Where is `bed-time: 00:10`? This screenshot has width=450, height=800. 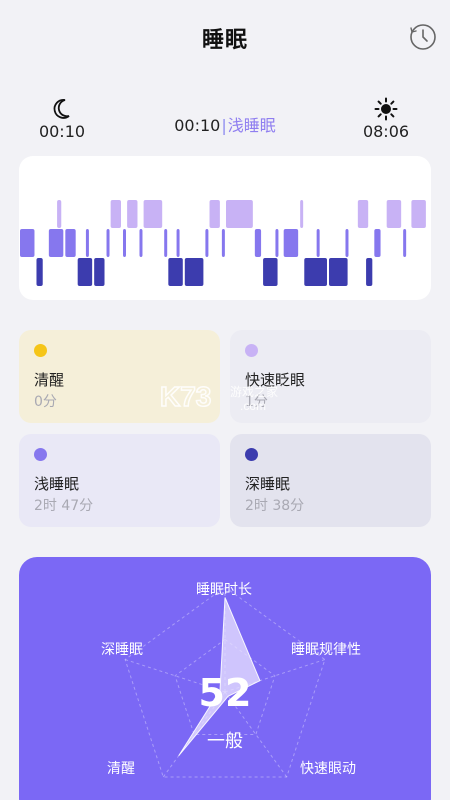 bed-time: 00:10 is located at coordinates (62, 118).